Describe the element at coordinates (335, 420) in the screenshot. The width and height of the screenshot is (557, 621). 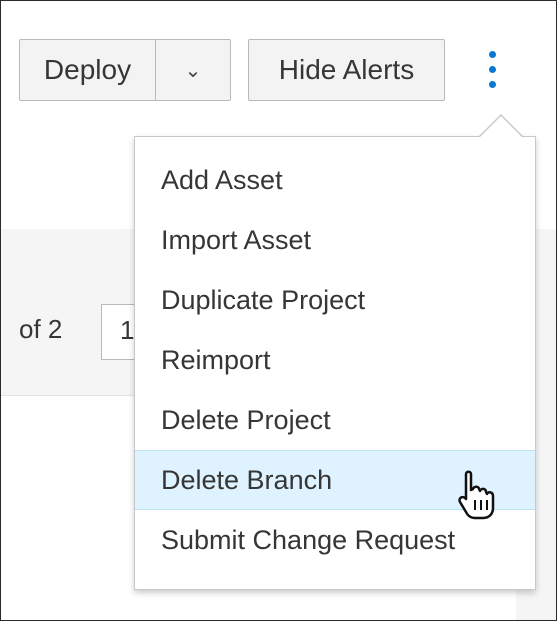
I see `menu-item-delete-project: Delete Project` at that location.